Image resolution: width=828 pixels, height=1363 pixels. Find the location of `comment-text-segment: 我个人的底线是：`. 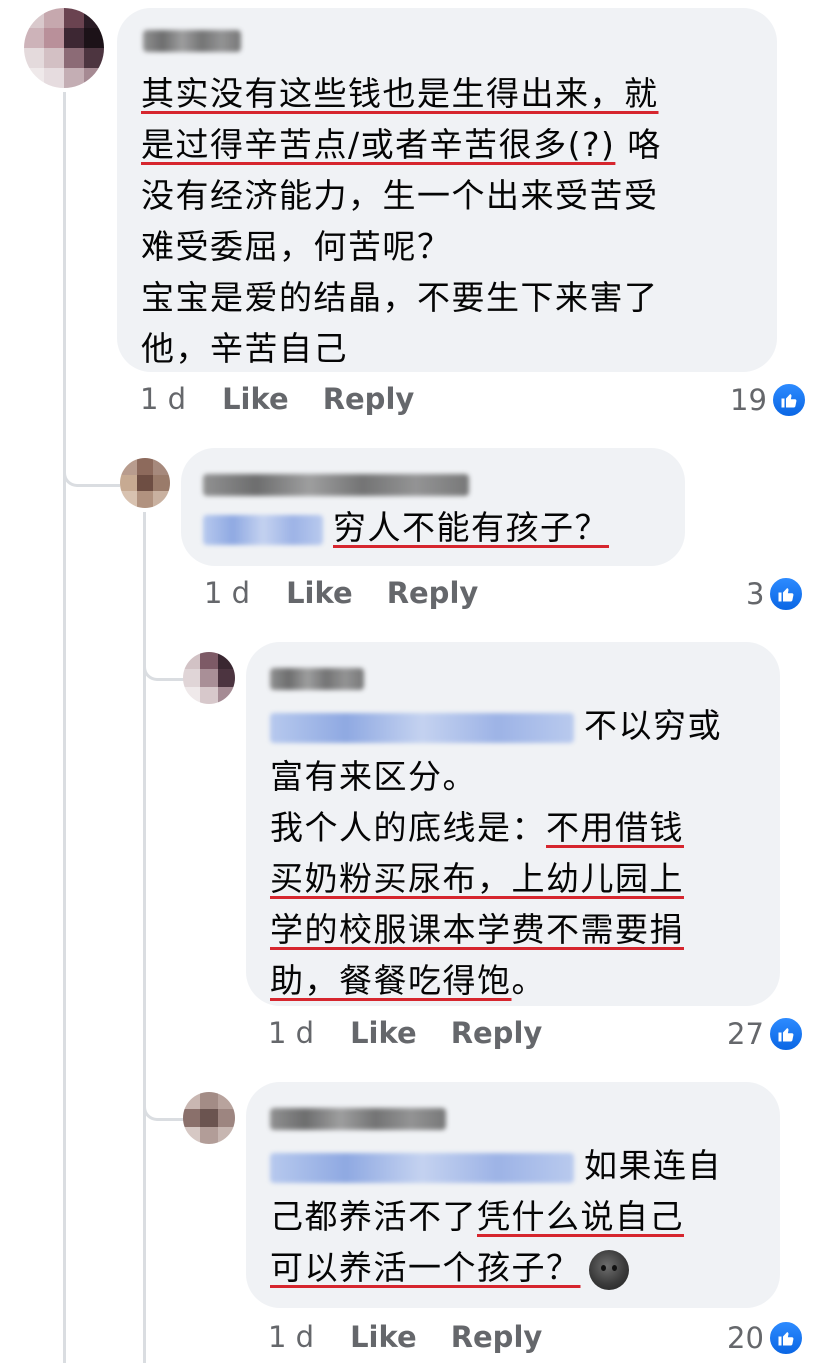

comment-text-segment: 我个人的底线是： is located at coordinates (408, 827).